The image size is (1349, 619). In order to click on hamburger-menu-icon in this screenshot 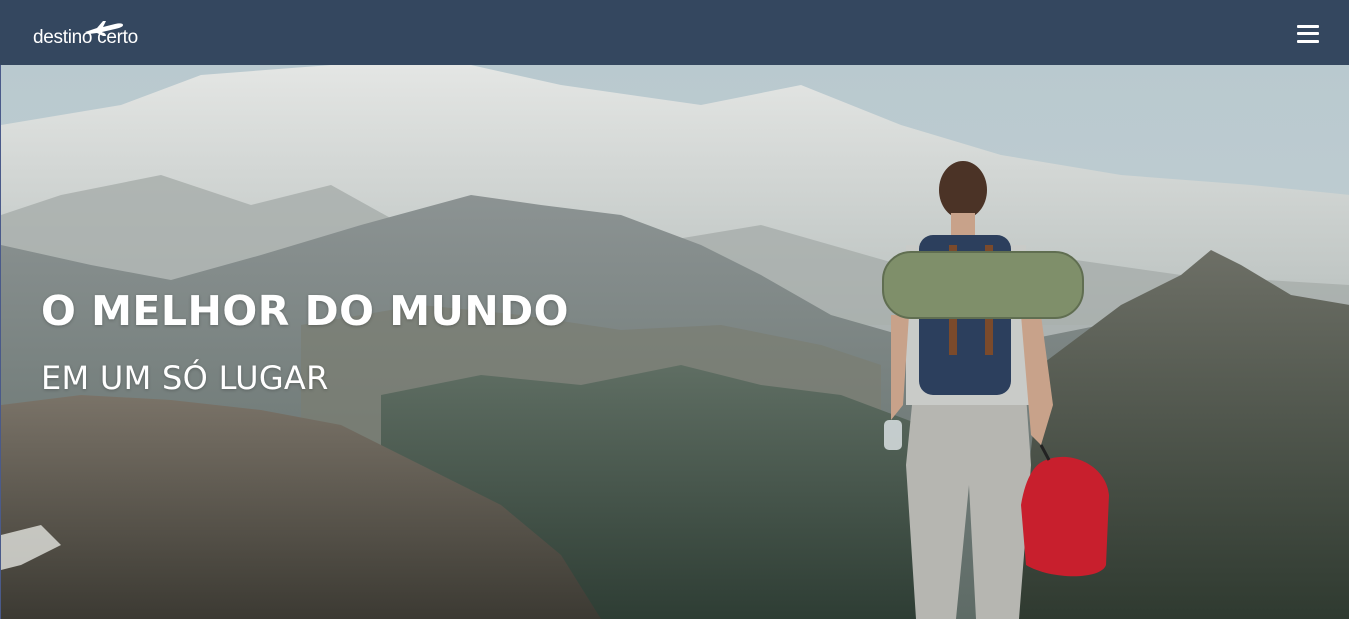, I will do `click(1308, 33)`.